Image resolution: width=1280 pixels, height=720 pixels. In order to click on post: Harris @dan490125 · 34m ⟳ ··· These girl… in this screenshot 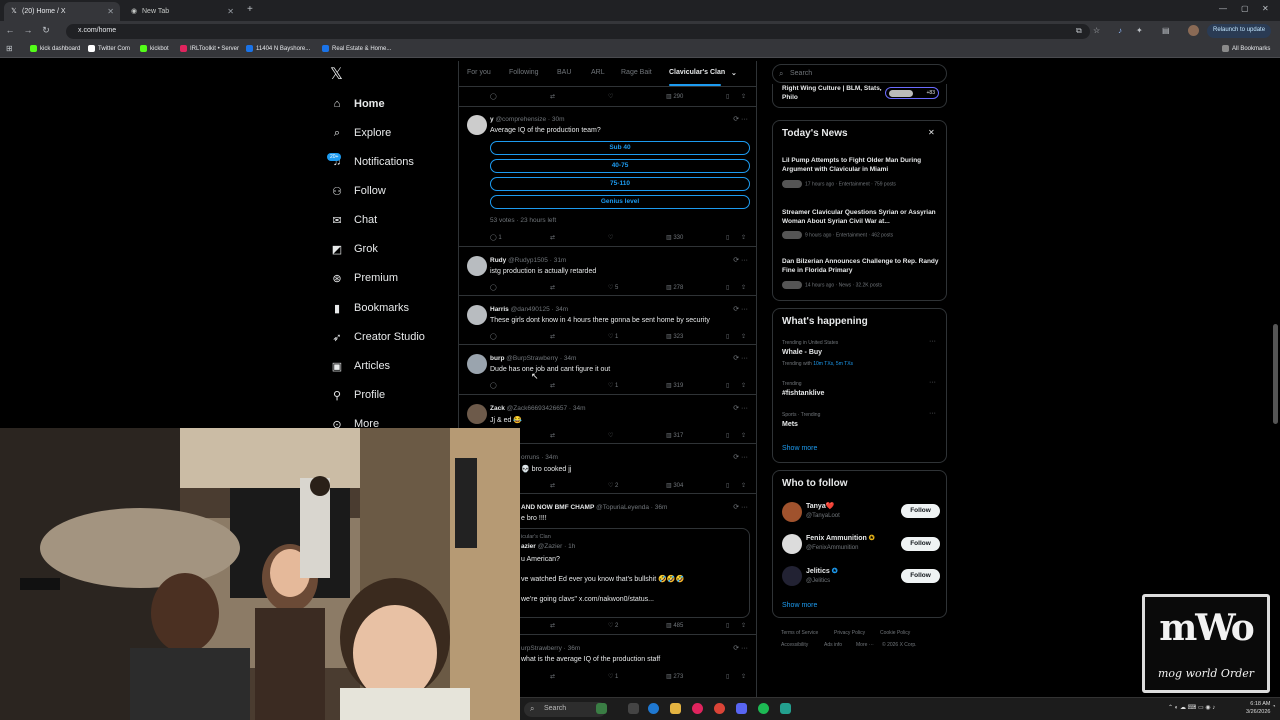, I will do `click(607, 320)`.